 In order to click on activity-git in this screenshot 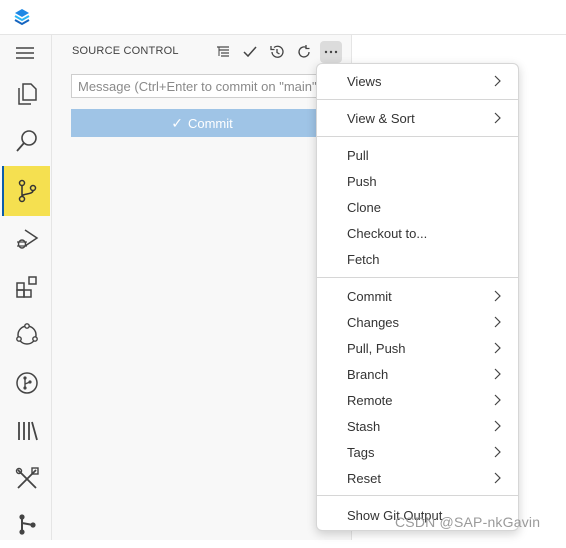, I will do `click(27, 524)`.